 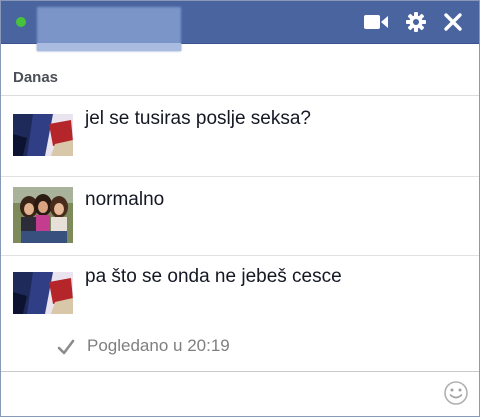 What do you see at coordinates (109, 47) in the screenshot?
I see `contact-name-redaction-edge` at bounding box center [109, 47].